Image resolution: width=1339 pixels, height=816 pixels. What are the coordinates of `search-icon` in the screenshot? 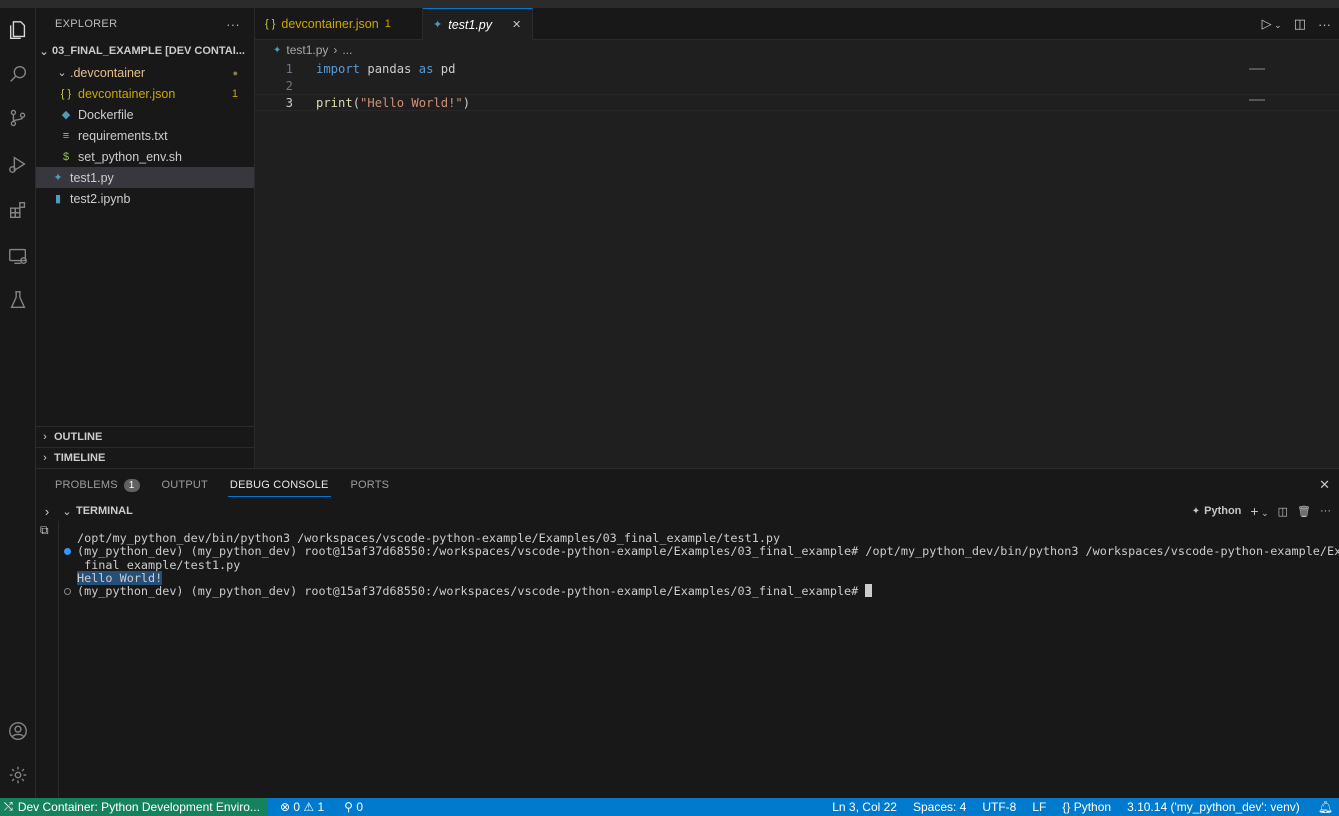 It's located at (18, 74).